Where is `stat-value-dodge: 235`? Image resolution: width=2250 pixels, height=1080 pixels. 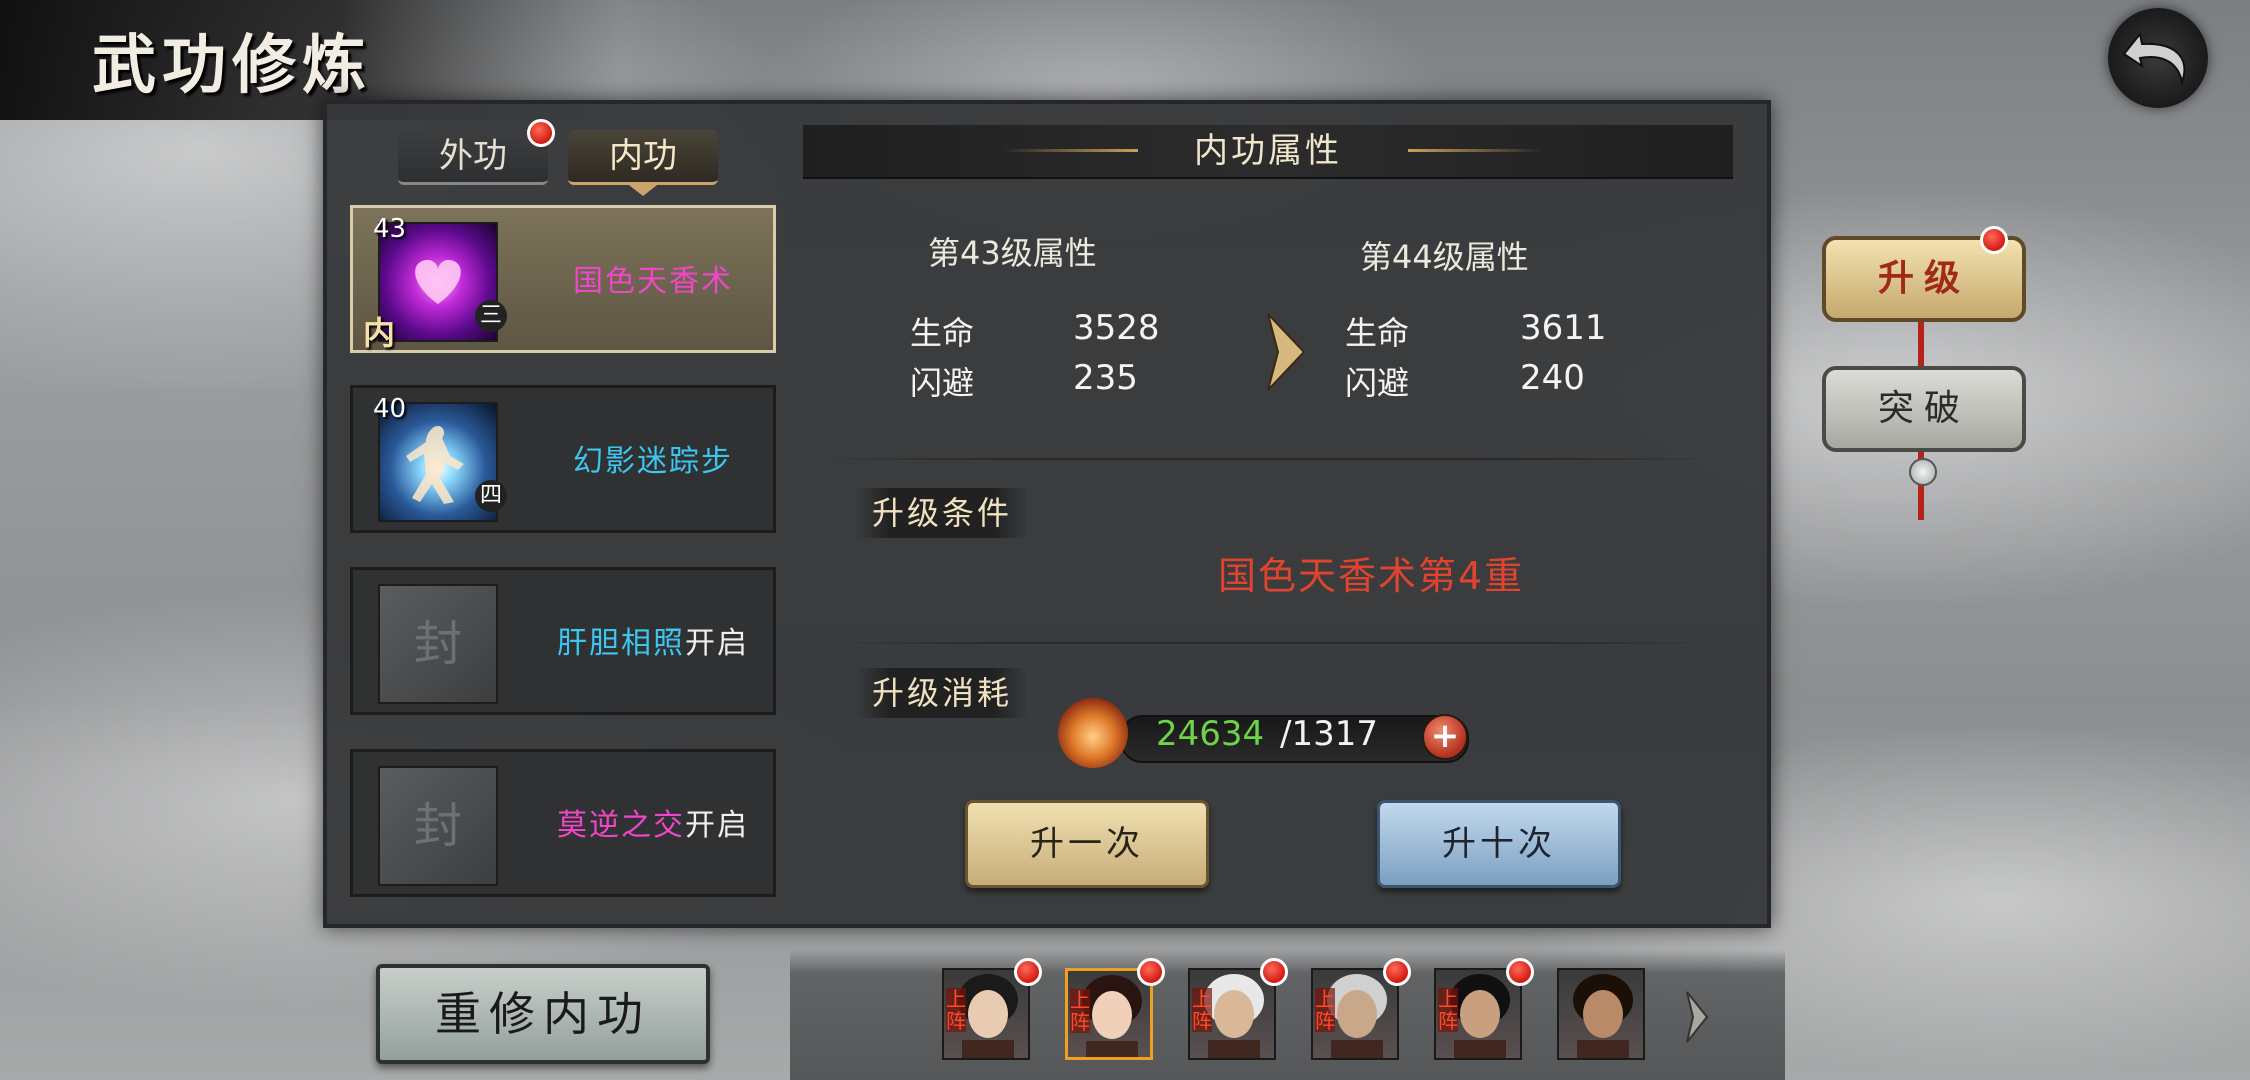
stat-value-dodge: 235 is located at coordinates (1105, 378).